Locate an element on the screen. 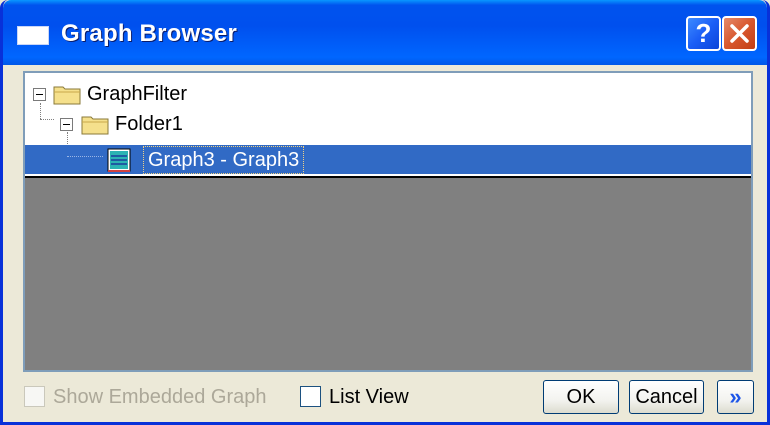 This screenshot has width=770, height=425. window-title: Graph Browser is located at coordinates (149, 33).